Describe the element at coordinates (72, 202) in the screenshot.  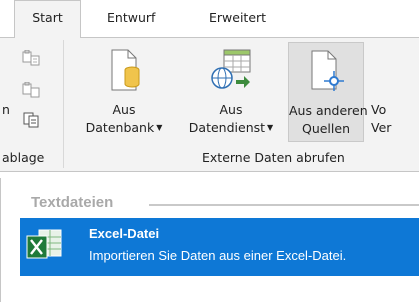
I see `section-title: Textdateien` at that location.